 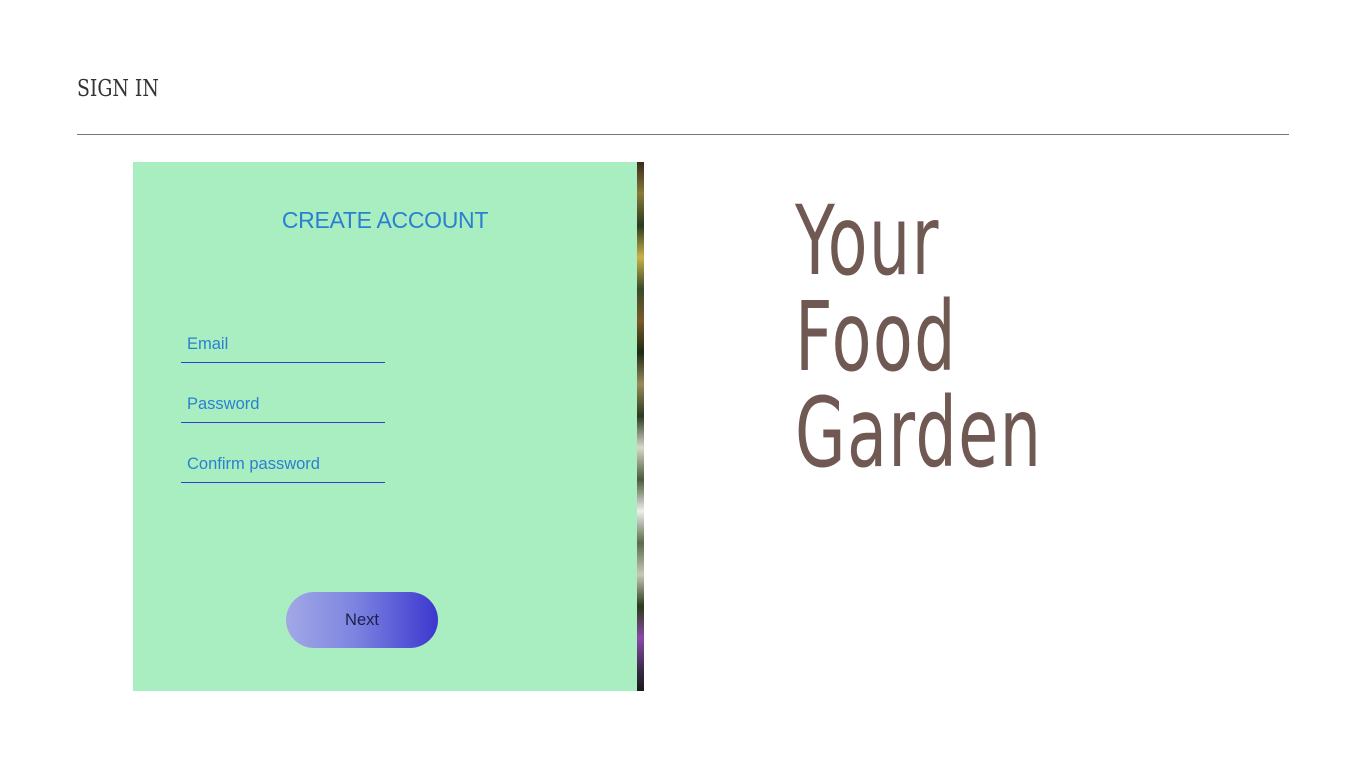 I want to click on hero-line-garden: Garden, so click(x=919, y=433).